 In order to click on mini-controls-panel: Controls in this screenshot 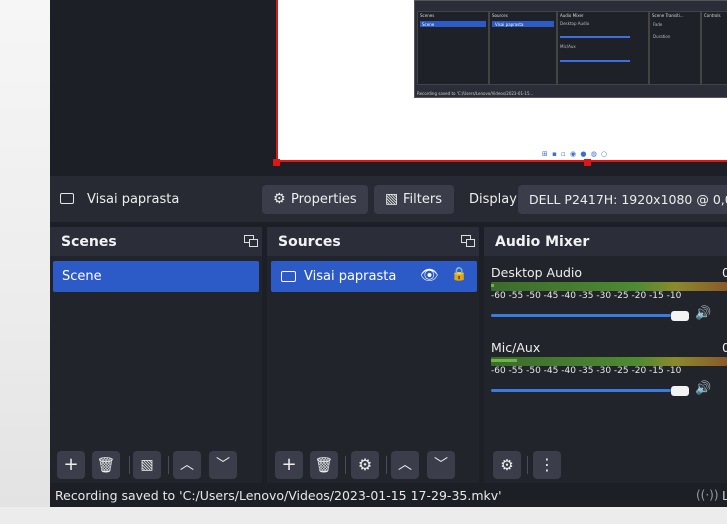, I will do `click(714, 48)`.